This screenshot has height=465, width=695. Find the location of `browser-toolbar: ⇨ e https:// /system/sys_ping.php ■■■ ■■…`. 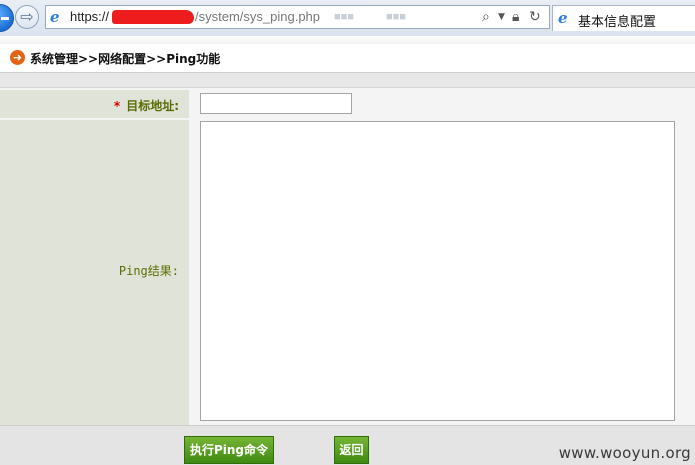

browser-toolbar: ⇨ e https:// /system/sys_ping.php ■■■ ■■… is located at coordinates (347, 18).